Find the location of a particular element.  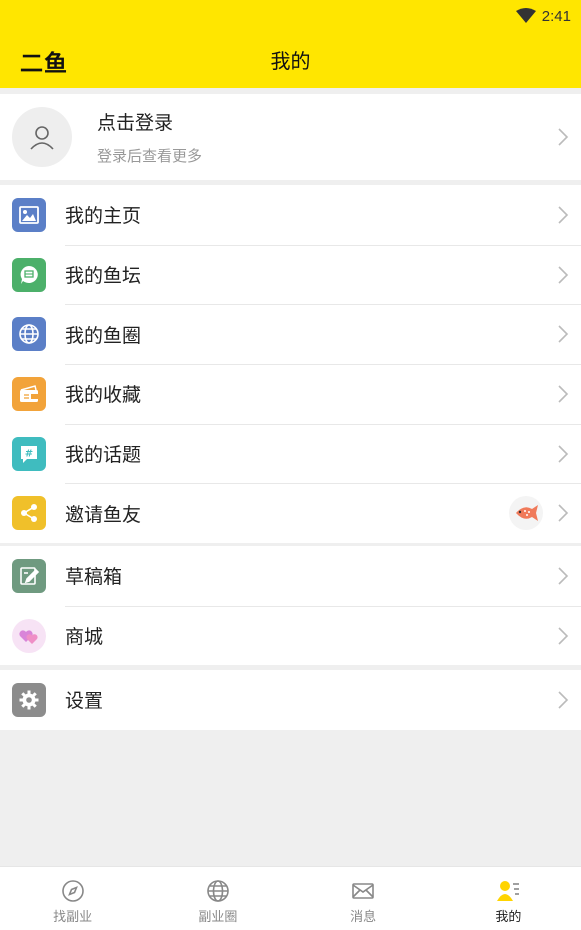

menu-item-label: 我的鱼圈 is located at coordinates (103, 335).